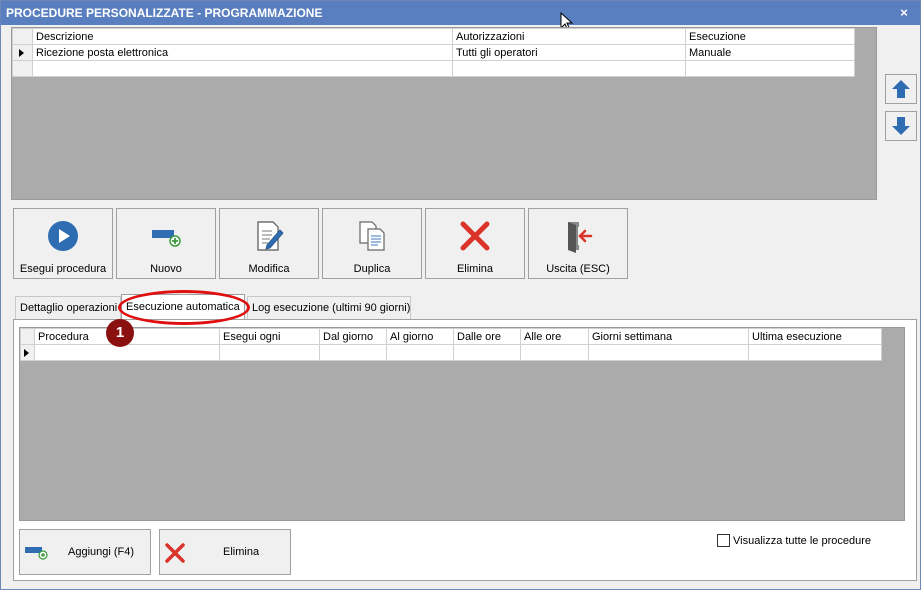 The image size is (921, 590). What do you see at coordinates (372, 236) in the screenshot?
I see `duplicate-icon` at bounding box center [372, 236].